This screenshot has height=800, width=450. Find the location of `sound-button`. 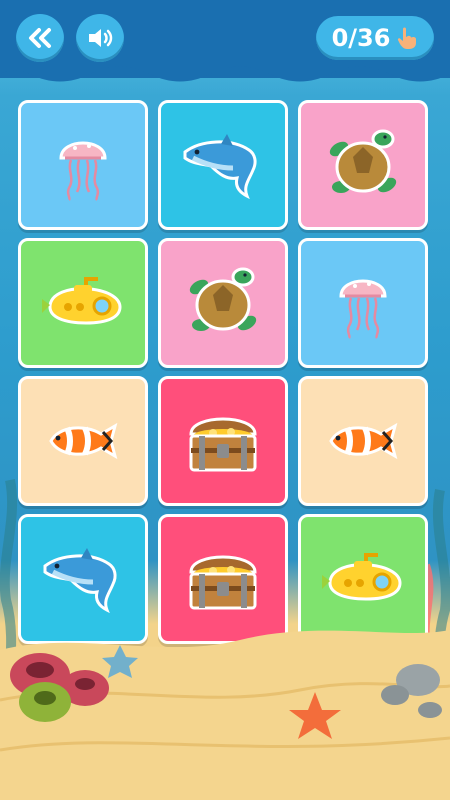

sound-button is located at coordinates (100, 38).